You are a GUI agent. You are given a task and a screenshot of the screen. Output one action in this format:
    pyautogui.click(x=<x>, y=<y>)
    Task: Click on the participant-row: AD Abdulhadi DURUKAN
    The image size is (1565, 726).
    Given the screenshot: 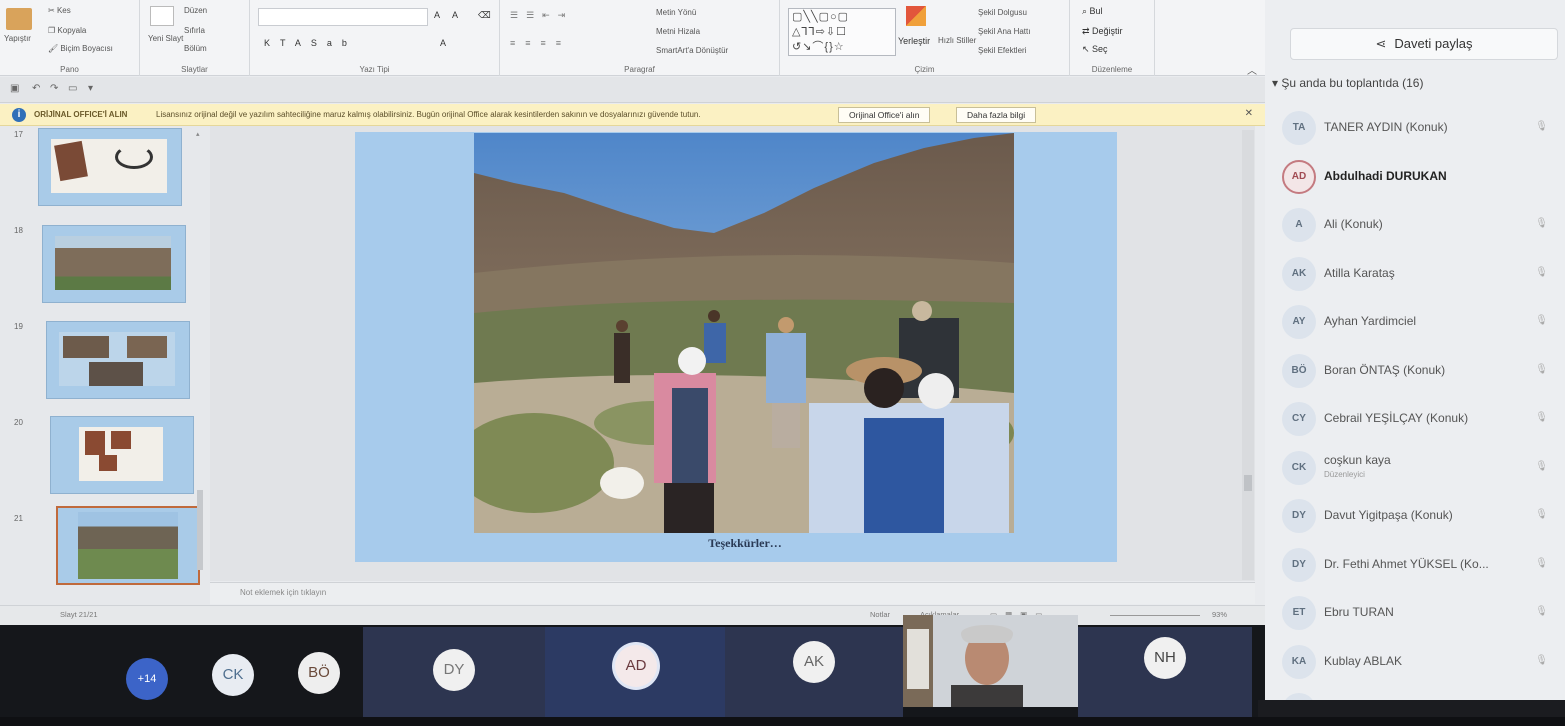 What is the action you would take?
    pyautogui.click(x=1420, y=176)
    